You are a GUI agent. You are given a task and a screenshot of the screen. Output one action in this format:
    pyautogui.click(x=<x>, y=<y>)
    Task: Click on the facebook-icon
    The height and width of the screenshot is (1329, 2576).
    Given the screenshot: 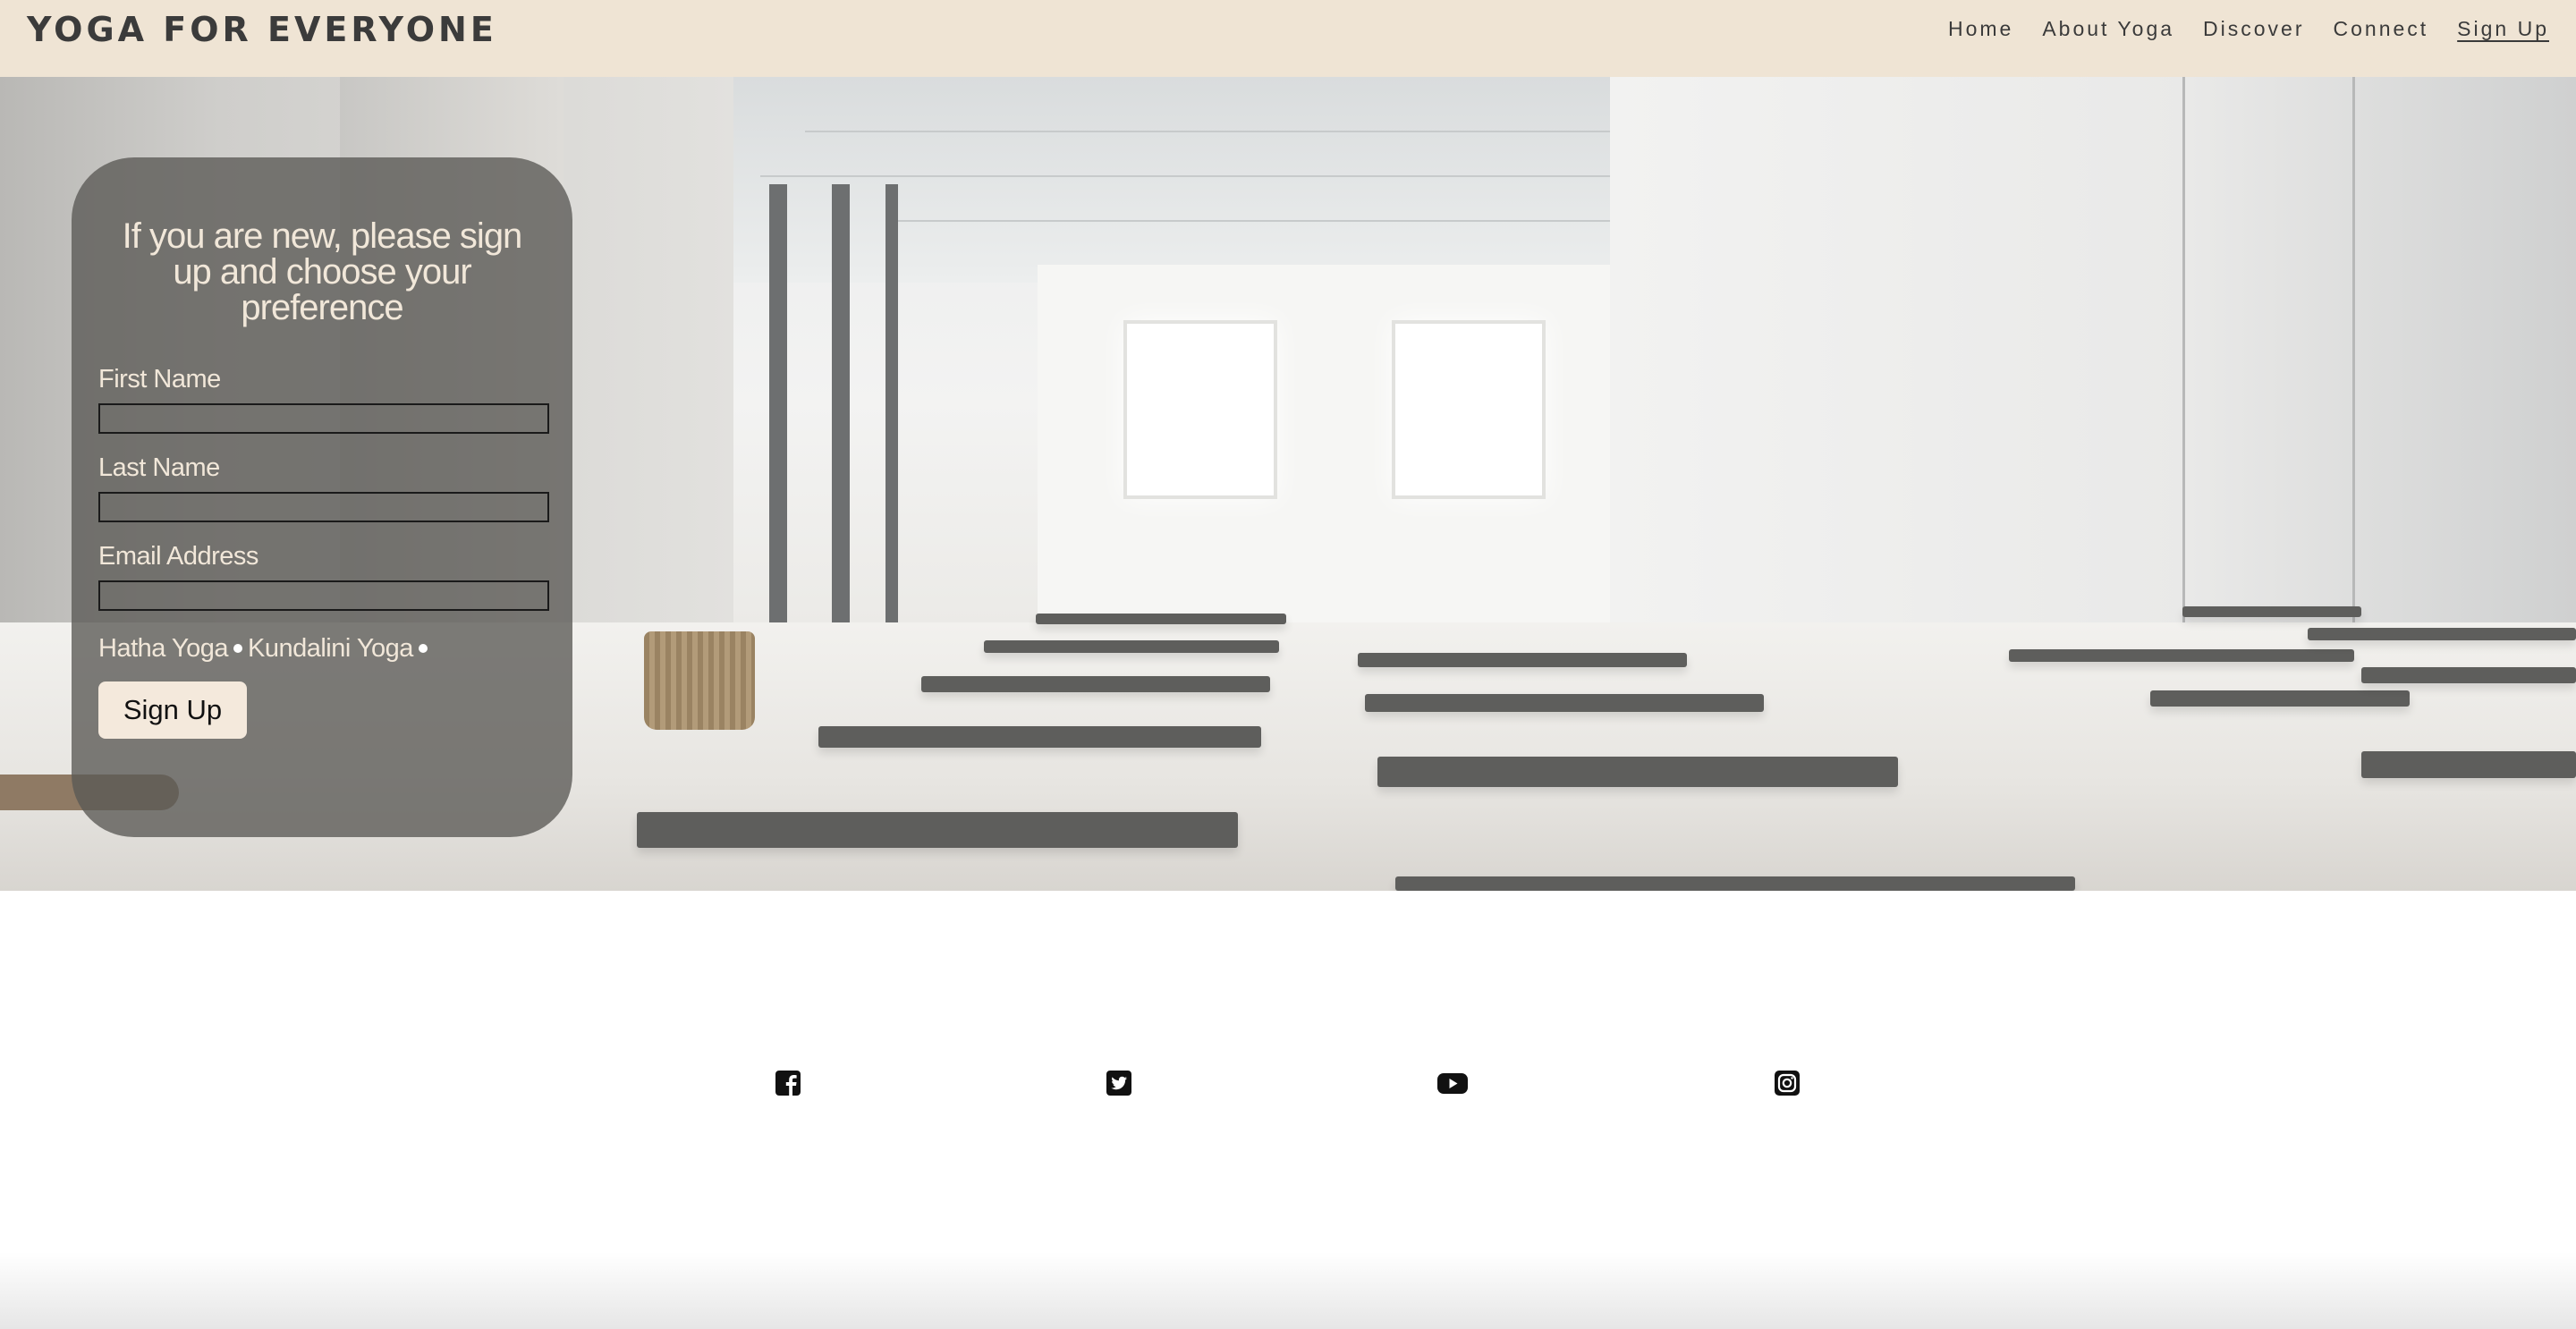 What is the action you would take?
    pyautogui.click(x=788, y=1083)
    